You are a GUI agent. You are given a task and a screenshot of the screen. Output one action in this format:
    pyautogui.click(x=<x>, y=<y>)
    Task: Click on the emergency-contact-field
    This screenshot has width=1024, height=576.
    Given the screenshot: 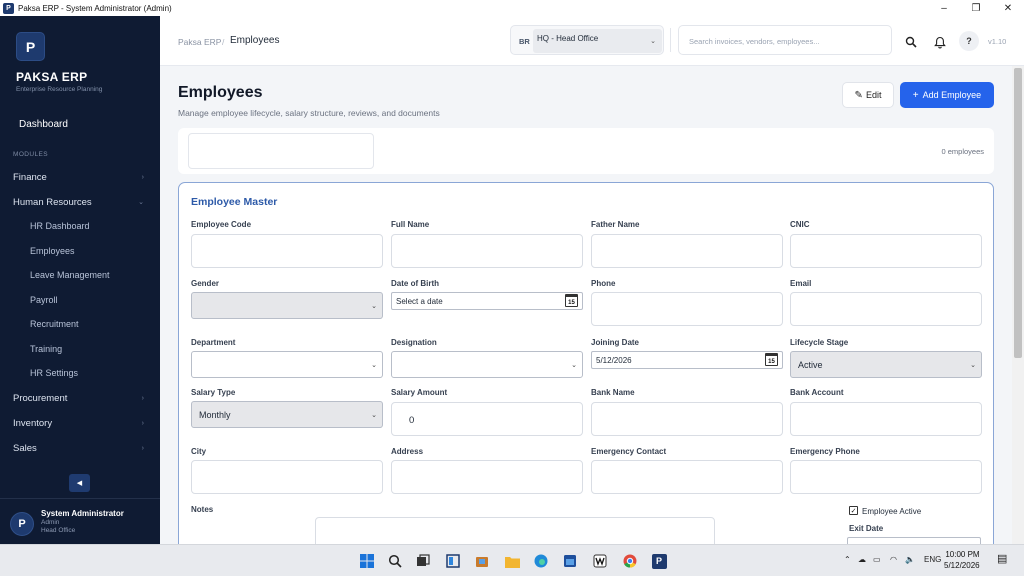 What is the action you would take?
    pyautogui.click(x=687, y=477)
    